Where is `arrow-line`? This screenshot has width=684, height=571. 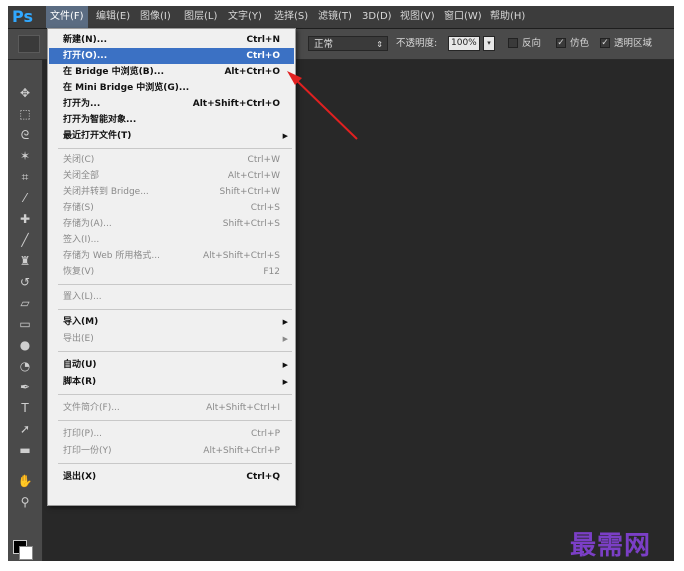 arrow-line is located at coordinates (324, 107).